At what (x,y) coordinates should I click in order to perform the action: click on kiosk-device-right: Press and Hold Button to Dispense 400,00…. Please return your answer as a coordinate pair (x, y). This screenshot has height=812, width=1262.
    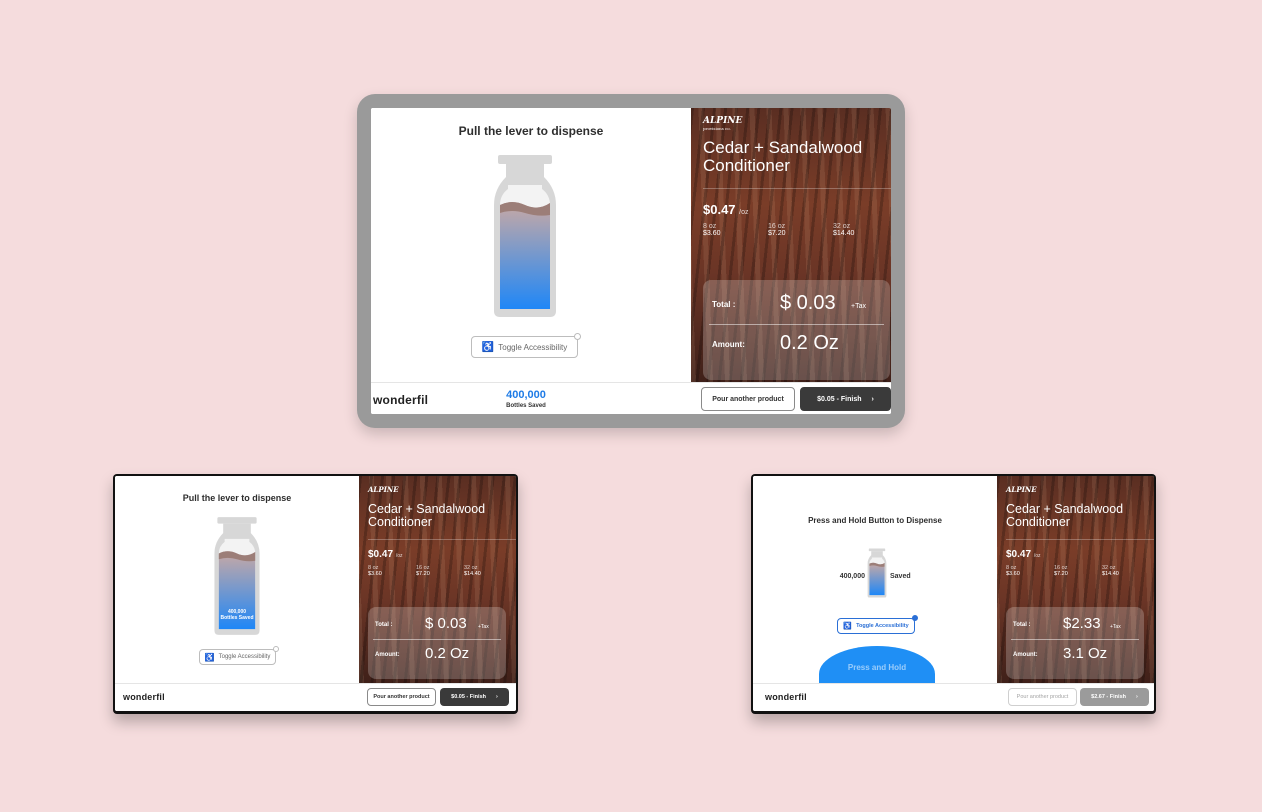
    Looking at the image, I should click on (953, 594).